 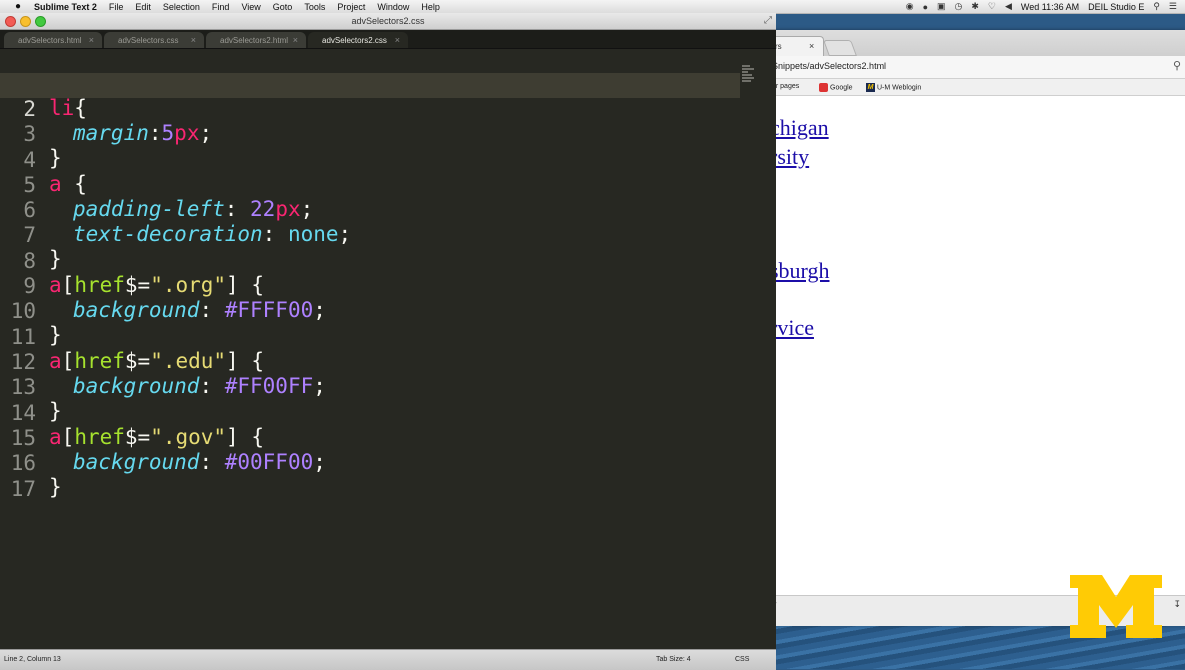 I want to click on tab-size-selector: Tab Size: 4, so click(x=673, y=659).